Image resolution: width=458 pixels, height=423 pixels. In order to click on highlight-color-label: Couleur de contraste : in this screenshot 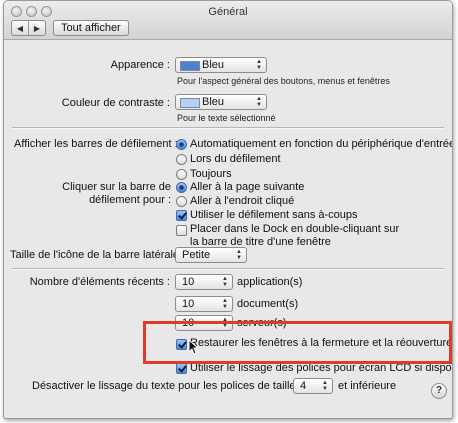, I will do `click(115, 103)`.